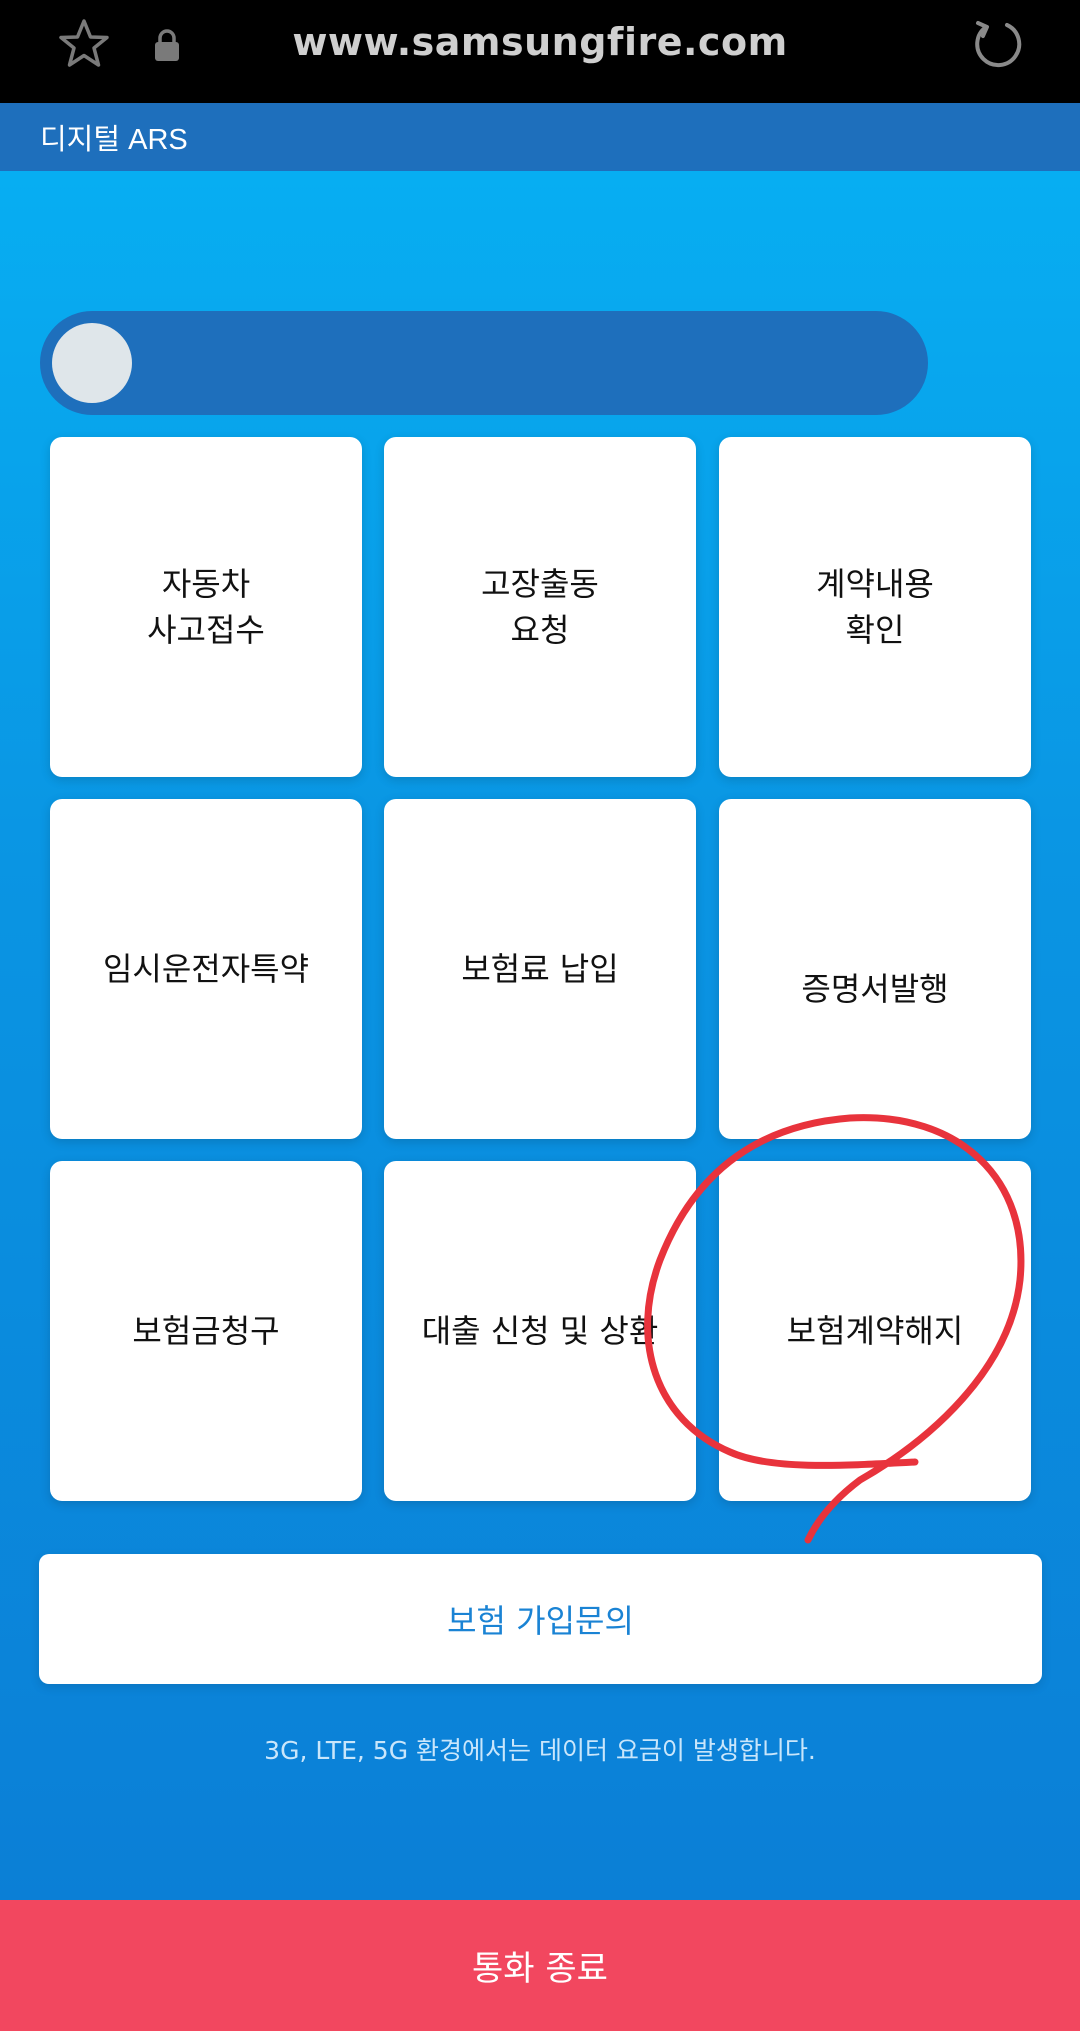  I want to click on browser-address-bar: www.samsungfire.com, so click(540, 51).